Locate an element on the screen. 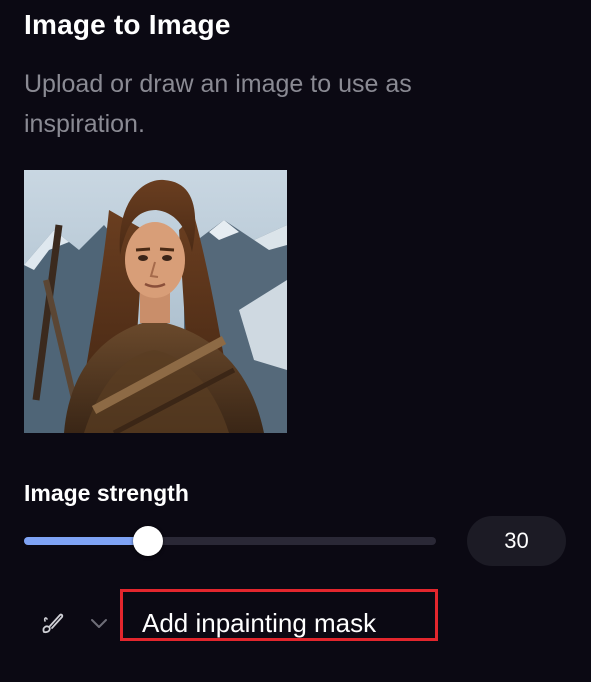 The width and height of the screenshot is (591, 682). add-inpainting-mask-button: Add inpainting mask is located at coordinates (279, 615).